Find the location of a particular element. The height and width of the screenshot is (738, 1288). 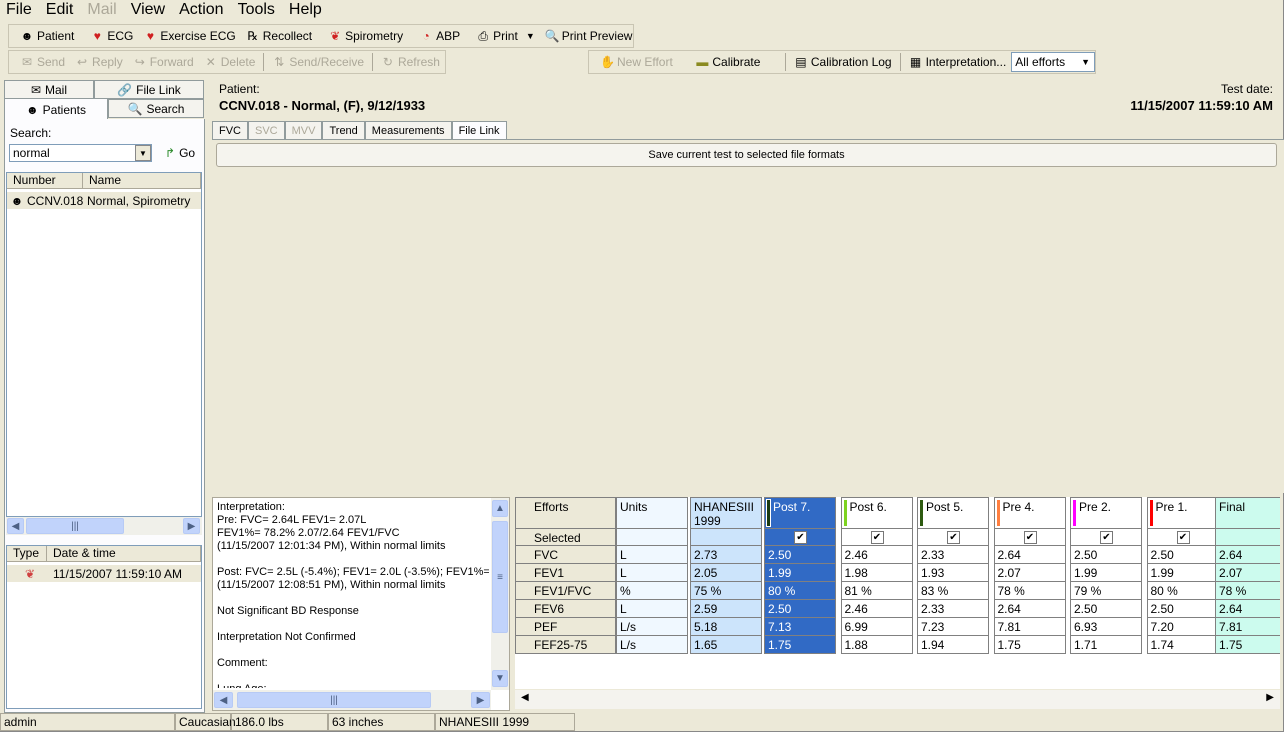

menu-action: Action is located at coordinates (202, 11).